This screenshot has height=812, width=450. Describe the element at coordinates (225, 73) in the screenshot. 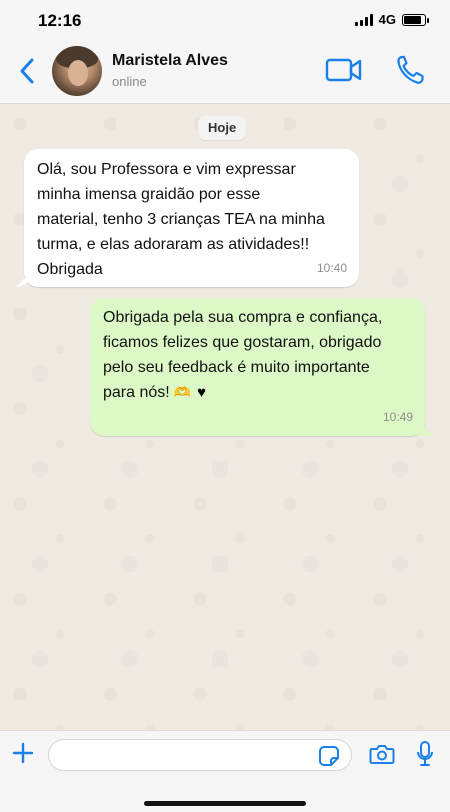

I see `chat-header: Maristela Alves online` at that location.